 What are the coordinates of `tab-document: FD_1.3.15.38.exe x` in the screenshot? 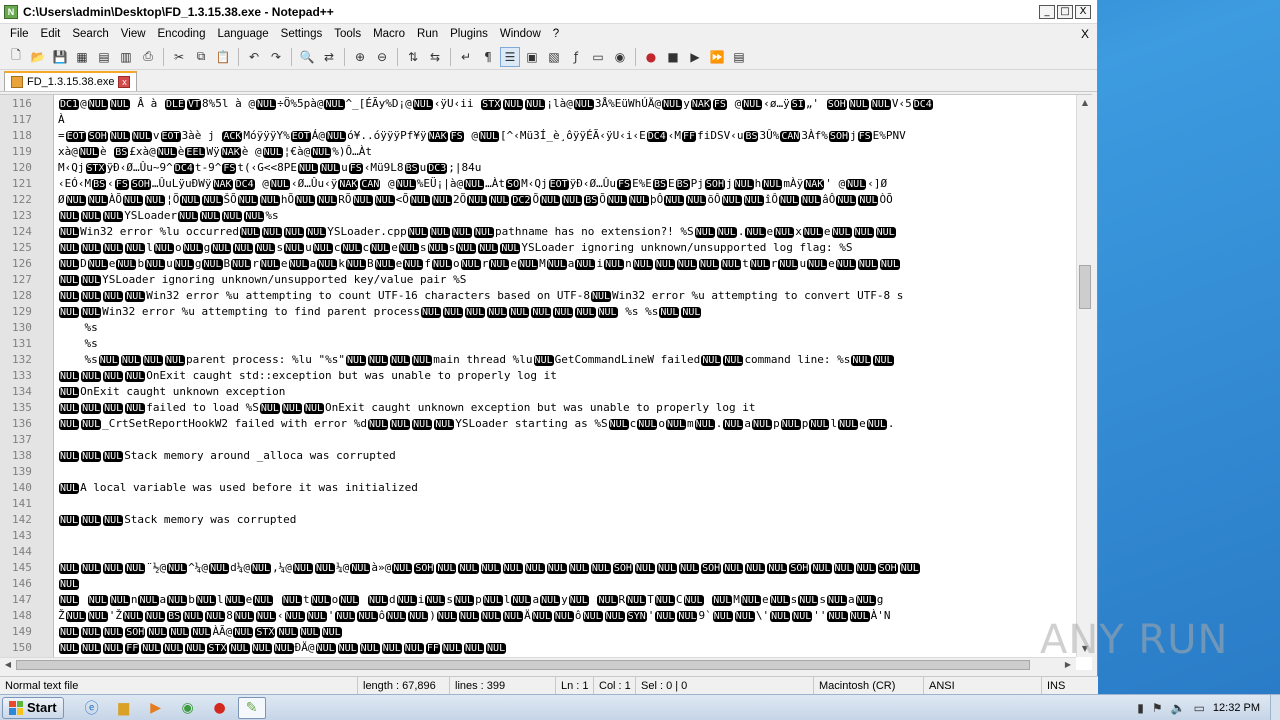 It's located at (71, 81).